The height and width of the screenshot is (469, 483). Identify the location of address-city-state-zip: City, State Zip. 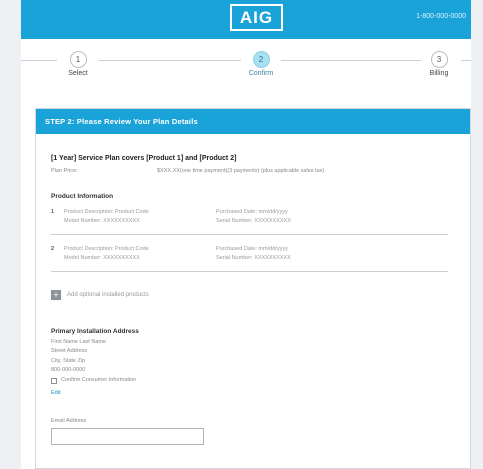
(68, 360).